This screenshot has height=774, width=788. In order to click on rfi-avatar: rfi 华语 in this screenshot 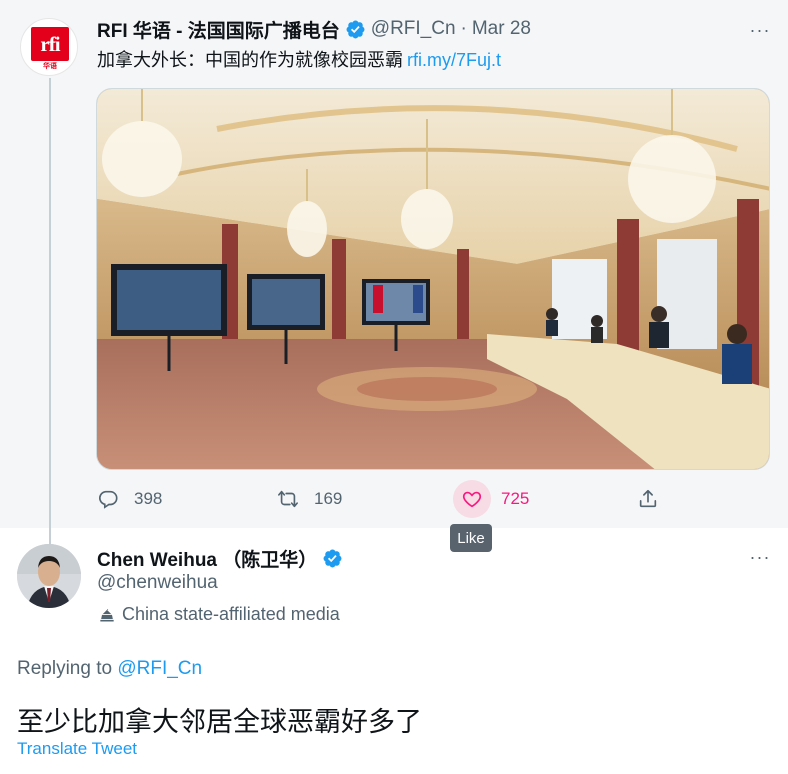, I will do `click(49, 47)`.